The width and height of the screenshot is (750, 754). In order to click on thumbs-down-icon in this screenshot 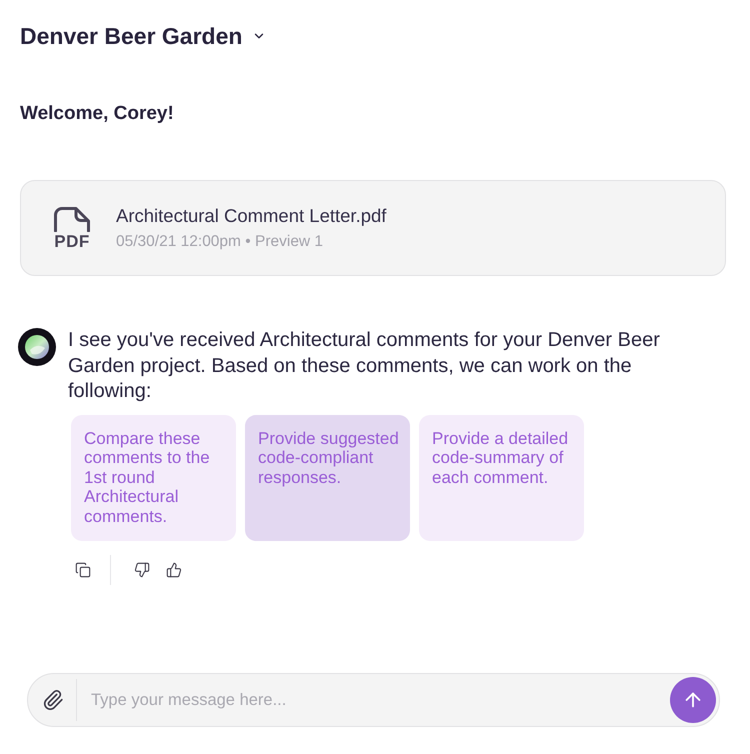, I will do `click(142, 569)`.